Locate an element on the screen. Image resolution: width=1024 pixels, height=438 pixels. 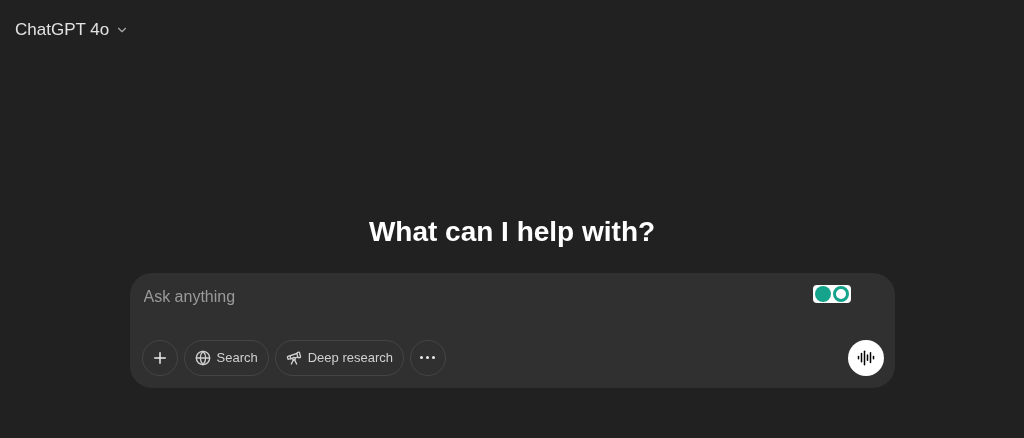
sound-wave-icon is located at coordinates (865, 357).